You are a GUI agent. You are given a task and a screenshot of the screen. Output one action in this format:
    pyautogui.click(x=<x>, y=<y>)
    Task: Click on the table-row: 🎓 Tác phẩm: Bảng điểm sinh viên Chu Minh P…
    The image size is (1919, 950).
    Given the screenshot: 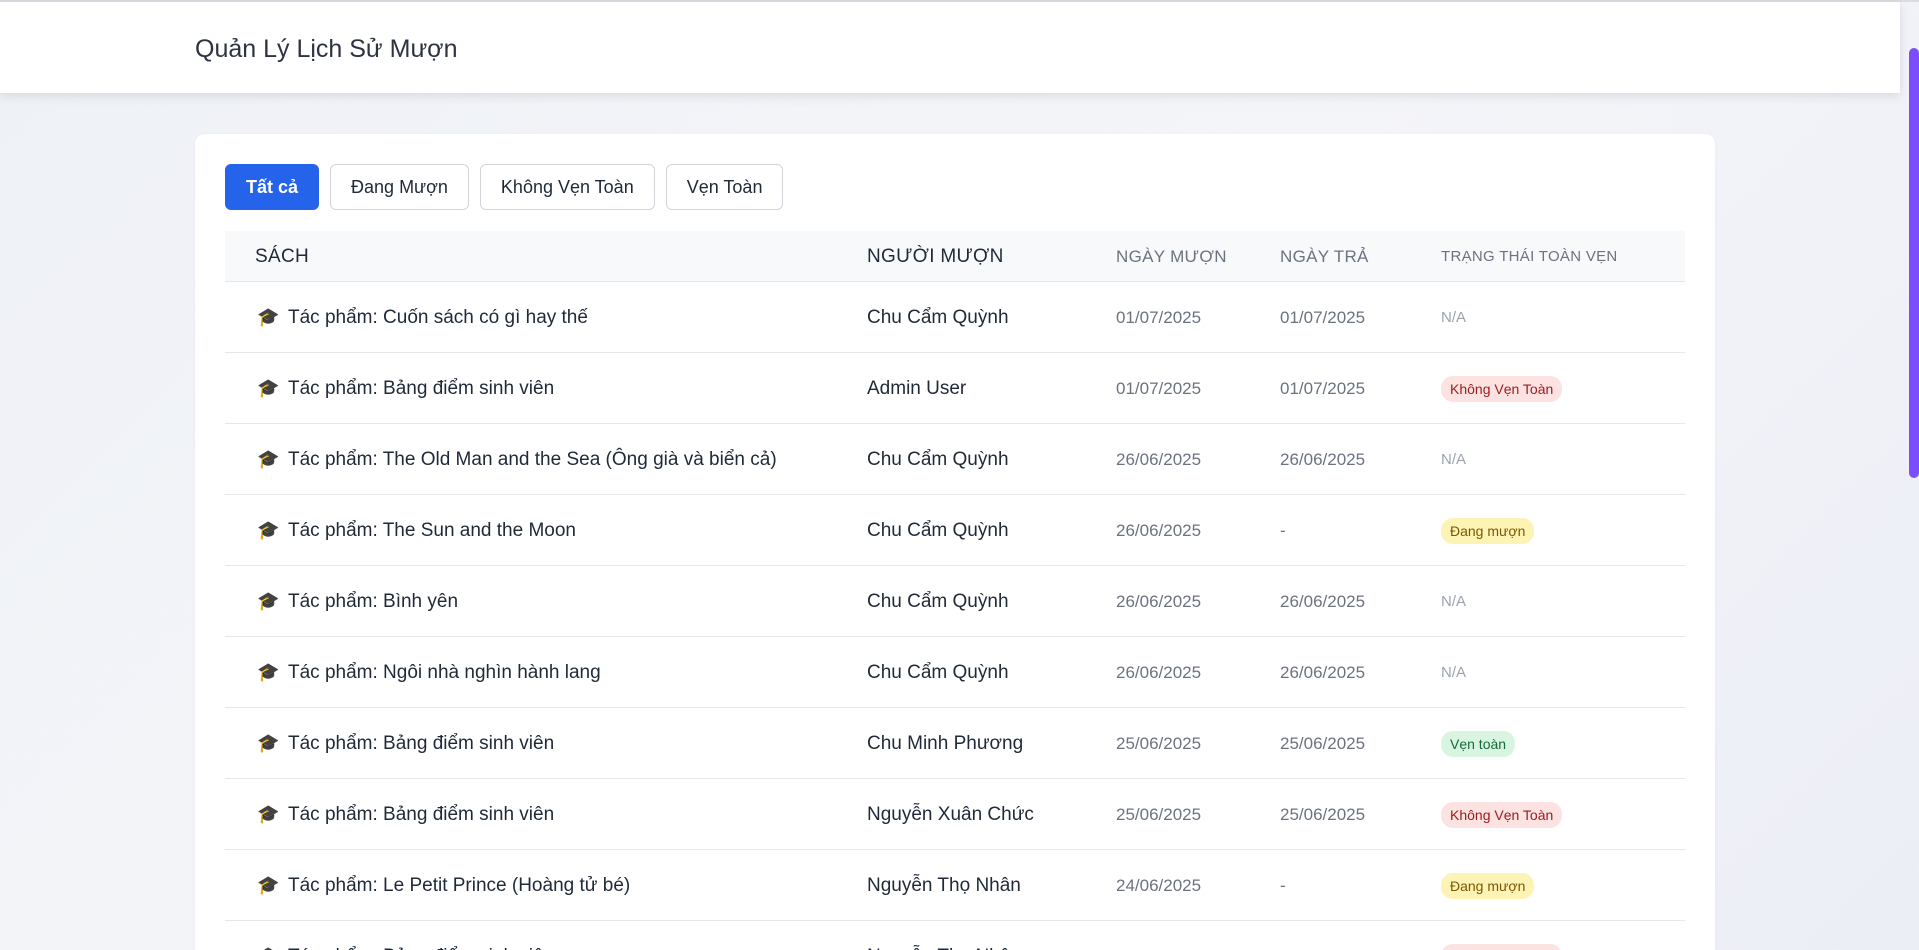 What is the action you would take?
    pyautogui.click(x=955, y=743)
    